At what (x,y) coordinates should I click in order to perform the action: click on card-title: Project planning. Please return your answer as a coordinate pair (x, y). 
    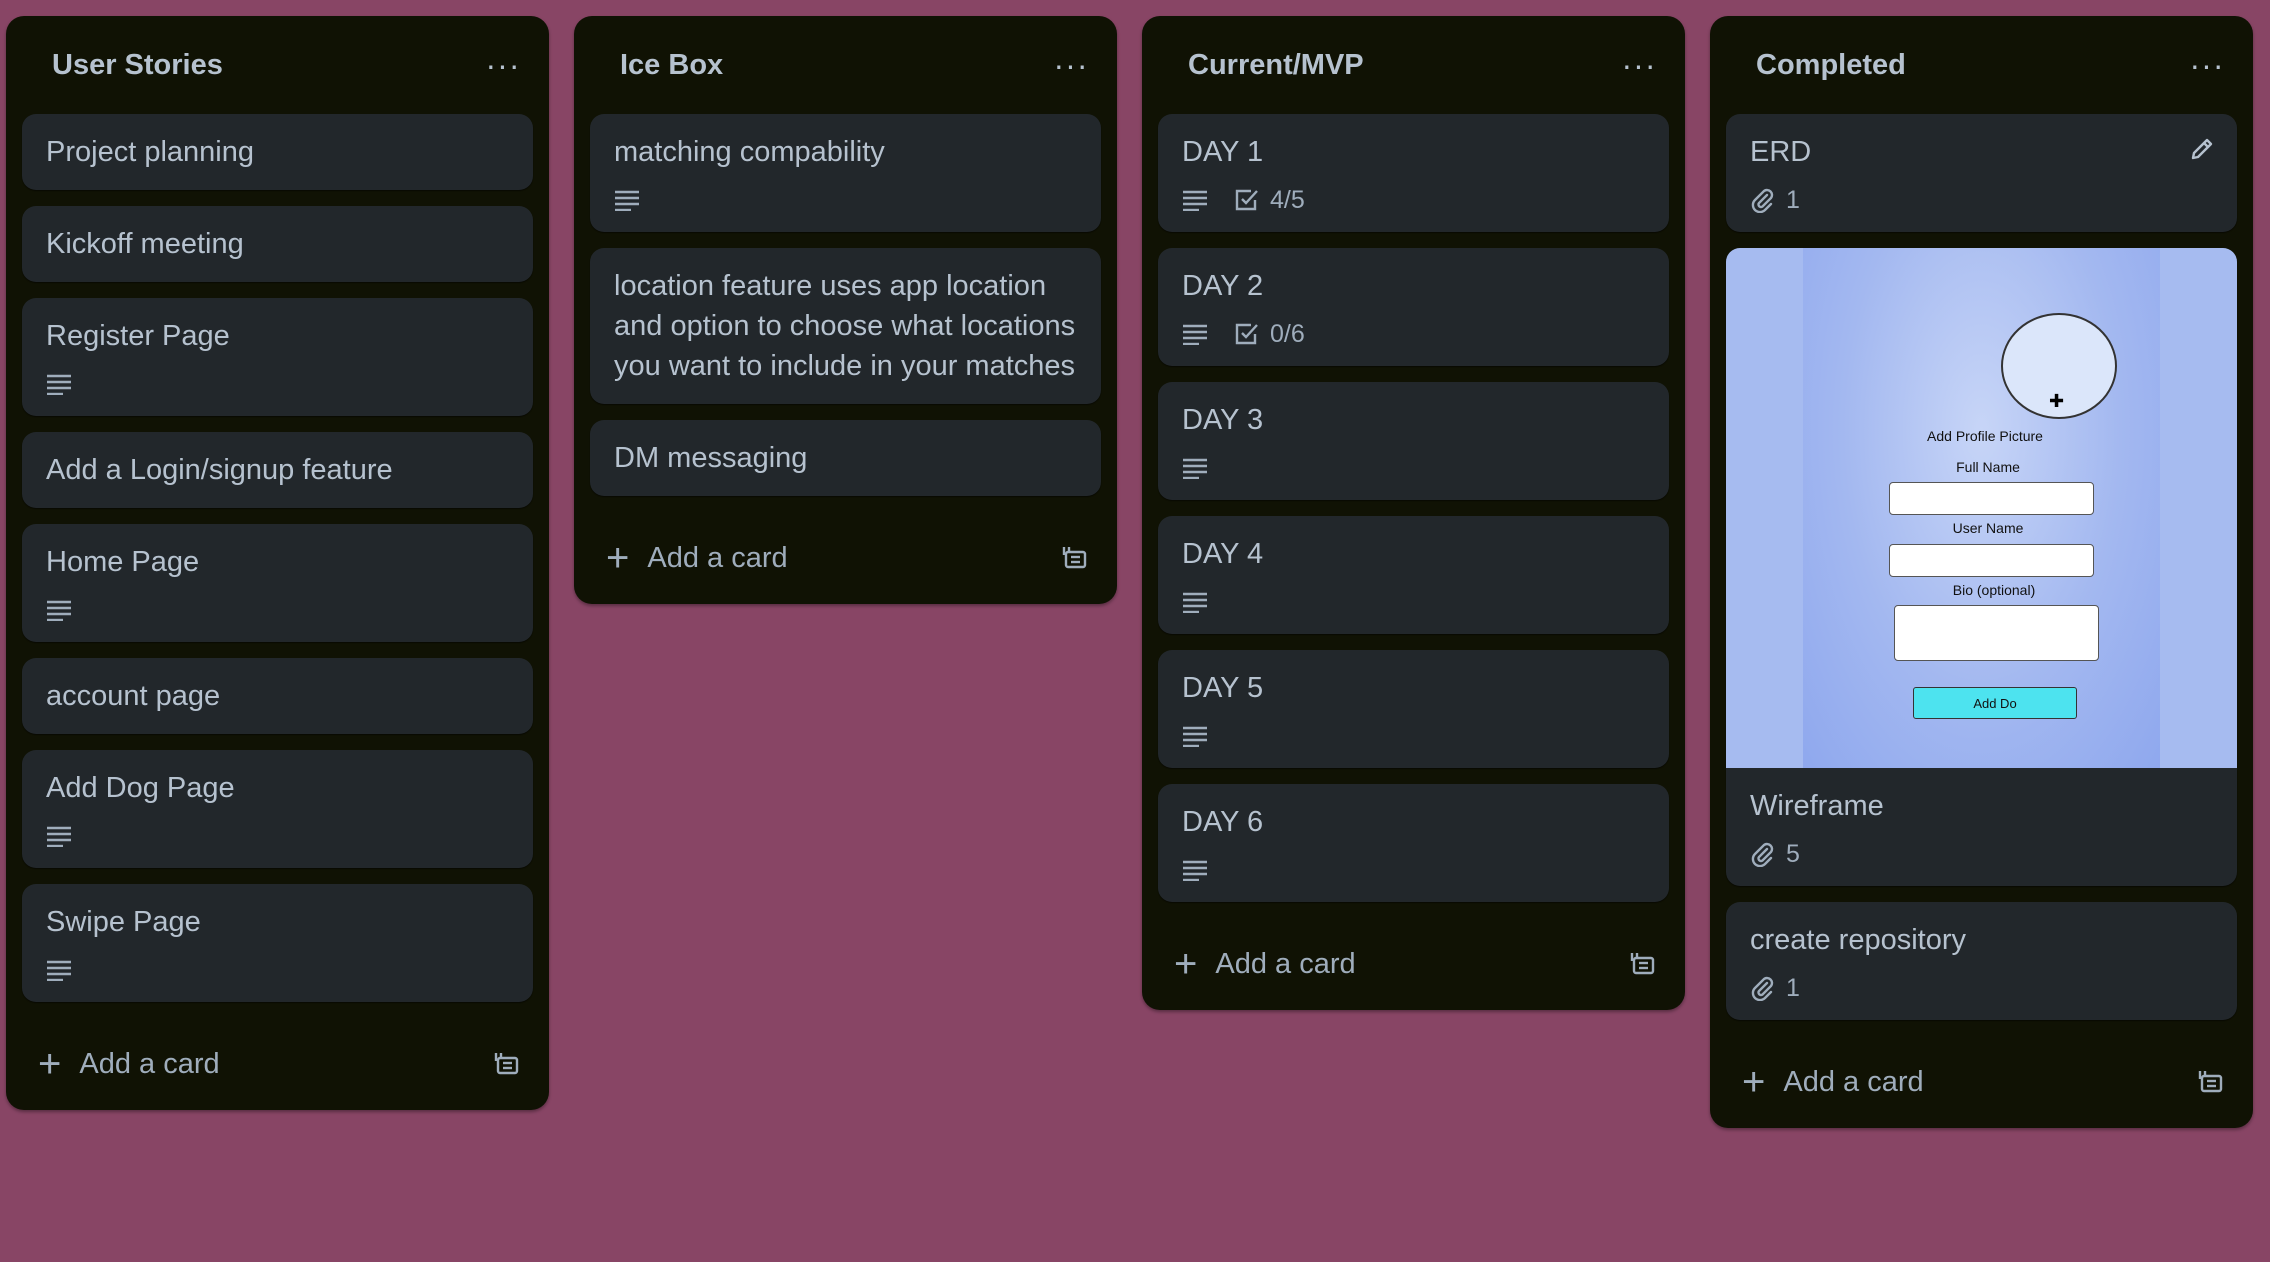
    Looking at the image, I should click on (150, 152).